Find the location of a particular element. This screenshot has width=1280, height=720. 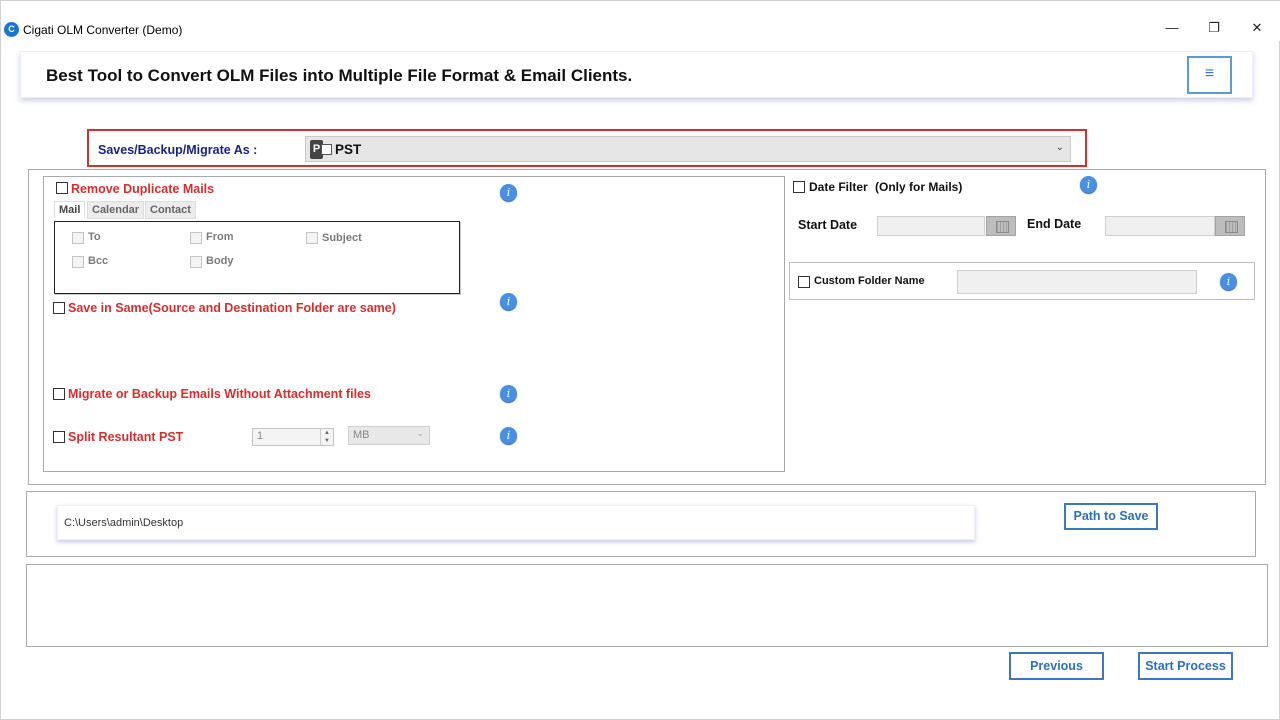

remove-duplicate-checkbox is located at coordinates (62, 188).